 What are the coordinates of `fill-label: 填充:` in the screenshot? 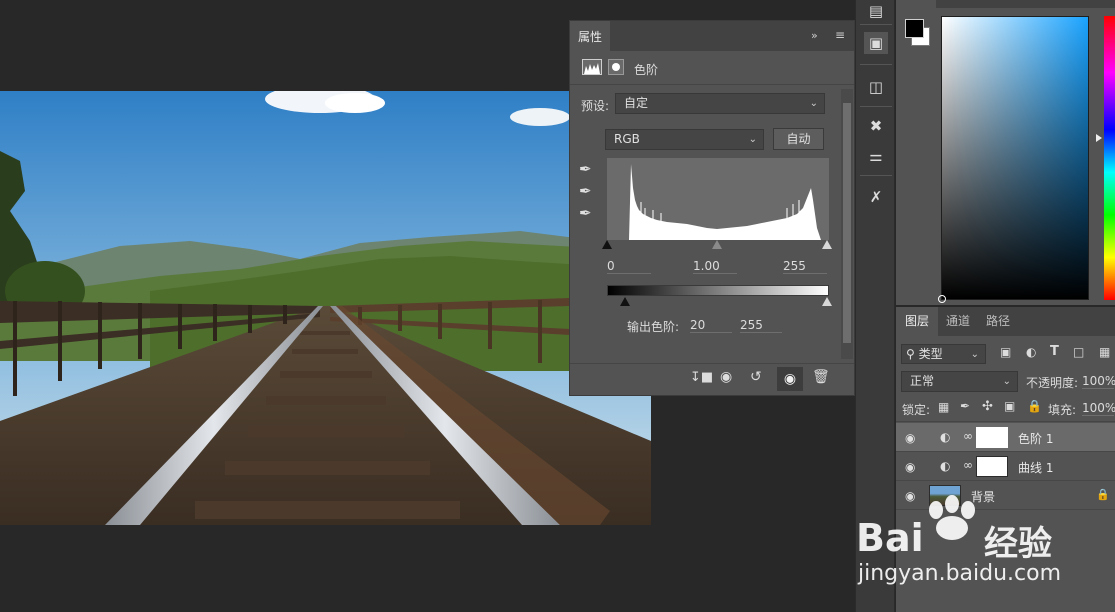 It's located at (1062, 410).